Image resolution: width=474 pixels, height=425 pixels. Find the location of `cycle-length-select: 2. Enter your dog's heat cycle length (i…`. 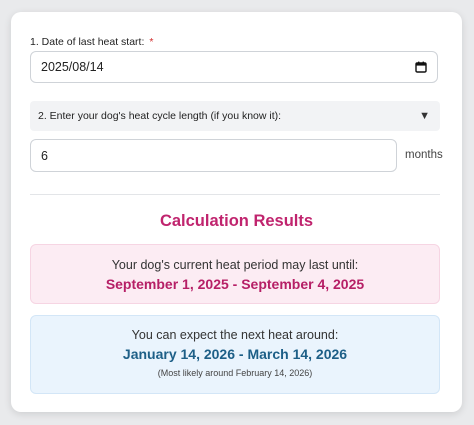

cycle-length-select: 2. Enter your dog's heat cycle length (i… is located at coordinates (235, 116).